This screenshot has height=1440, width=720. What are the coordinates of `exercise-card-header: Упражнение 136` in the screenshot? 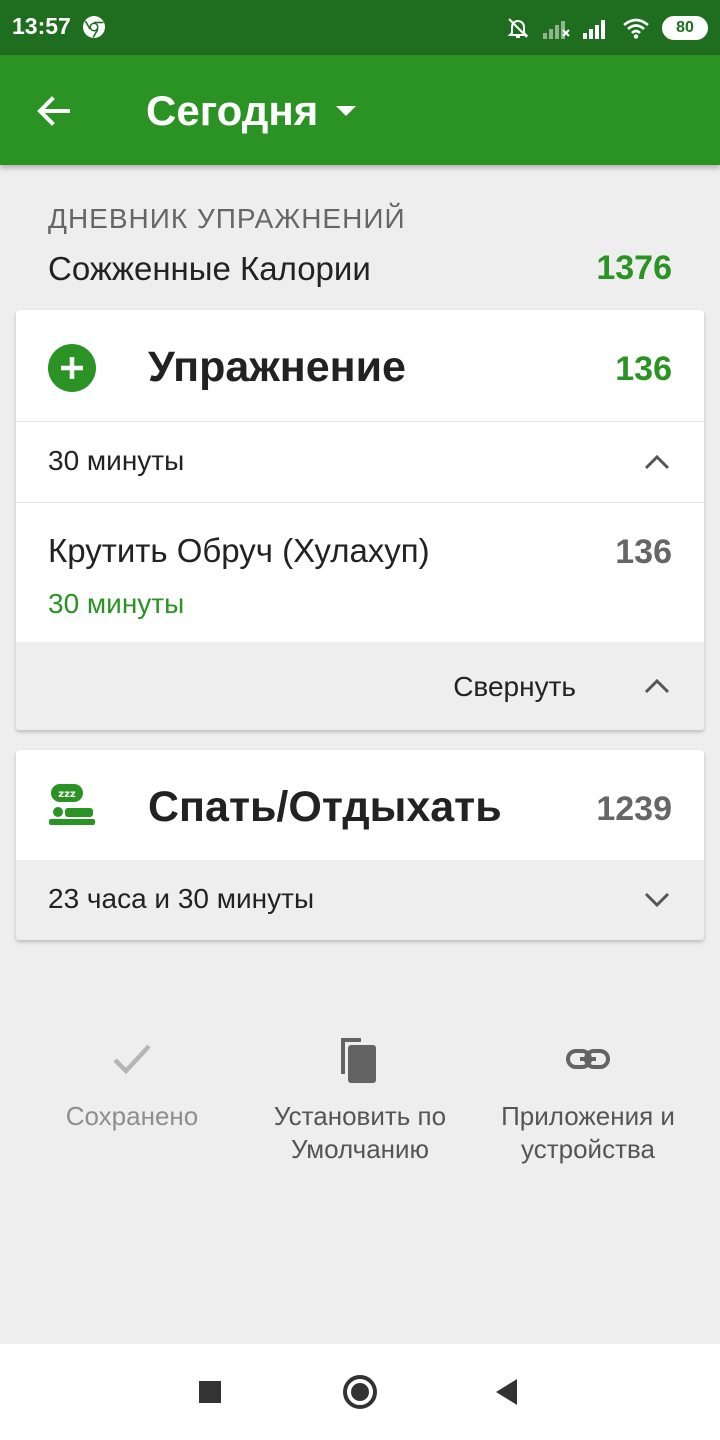 It's located at (360, 366).